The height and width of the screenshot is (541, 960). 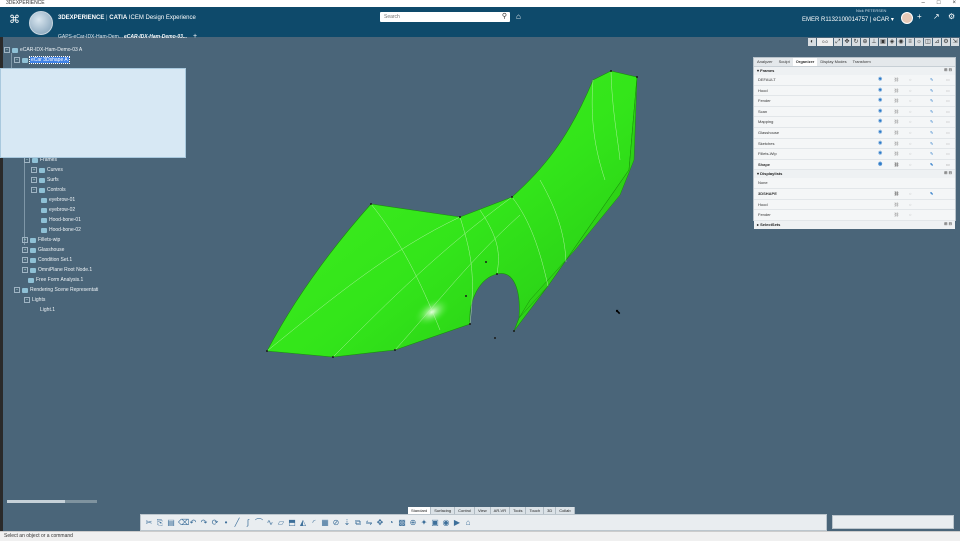 What do you see at coordinates (42, 60) in the screenshot?
I see `tree-selected-node: − eCar 3Dshape A` at bounding box center [42, 60].